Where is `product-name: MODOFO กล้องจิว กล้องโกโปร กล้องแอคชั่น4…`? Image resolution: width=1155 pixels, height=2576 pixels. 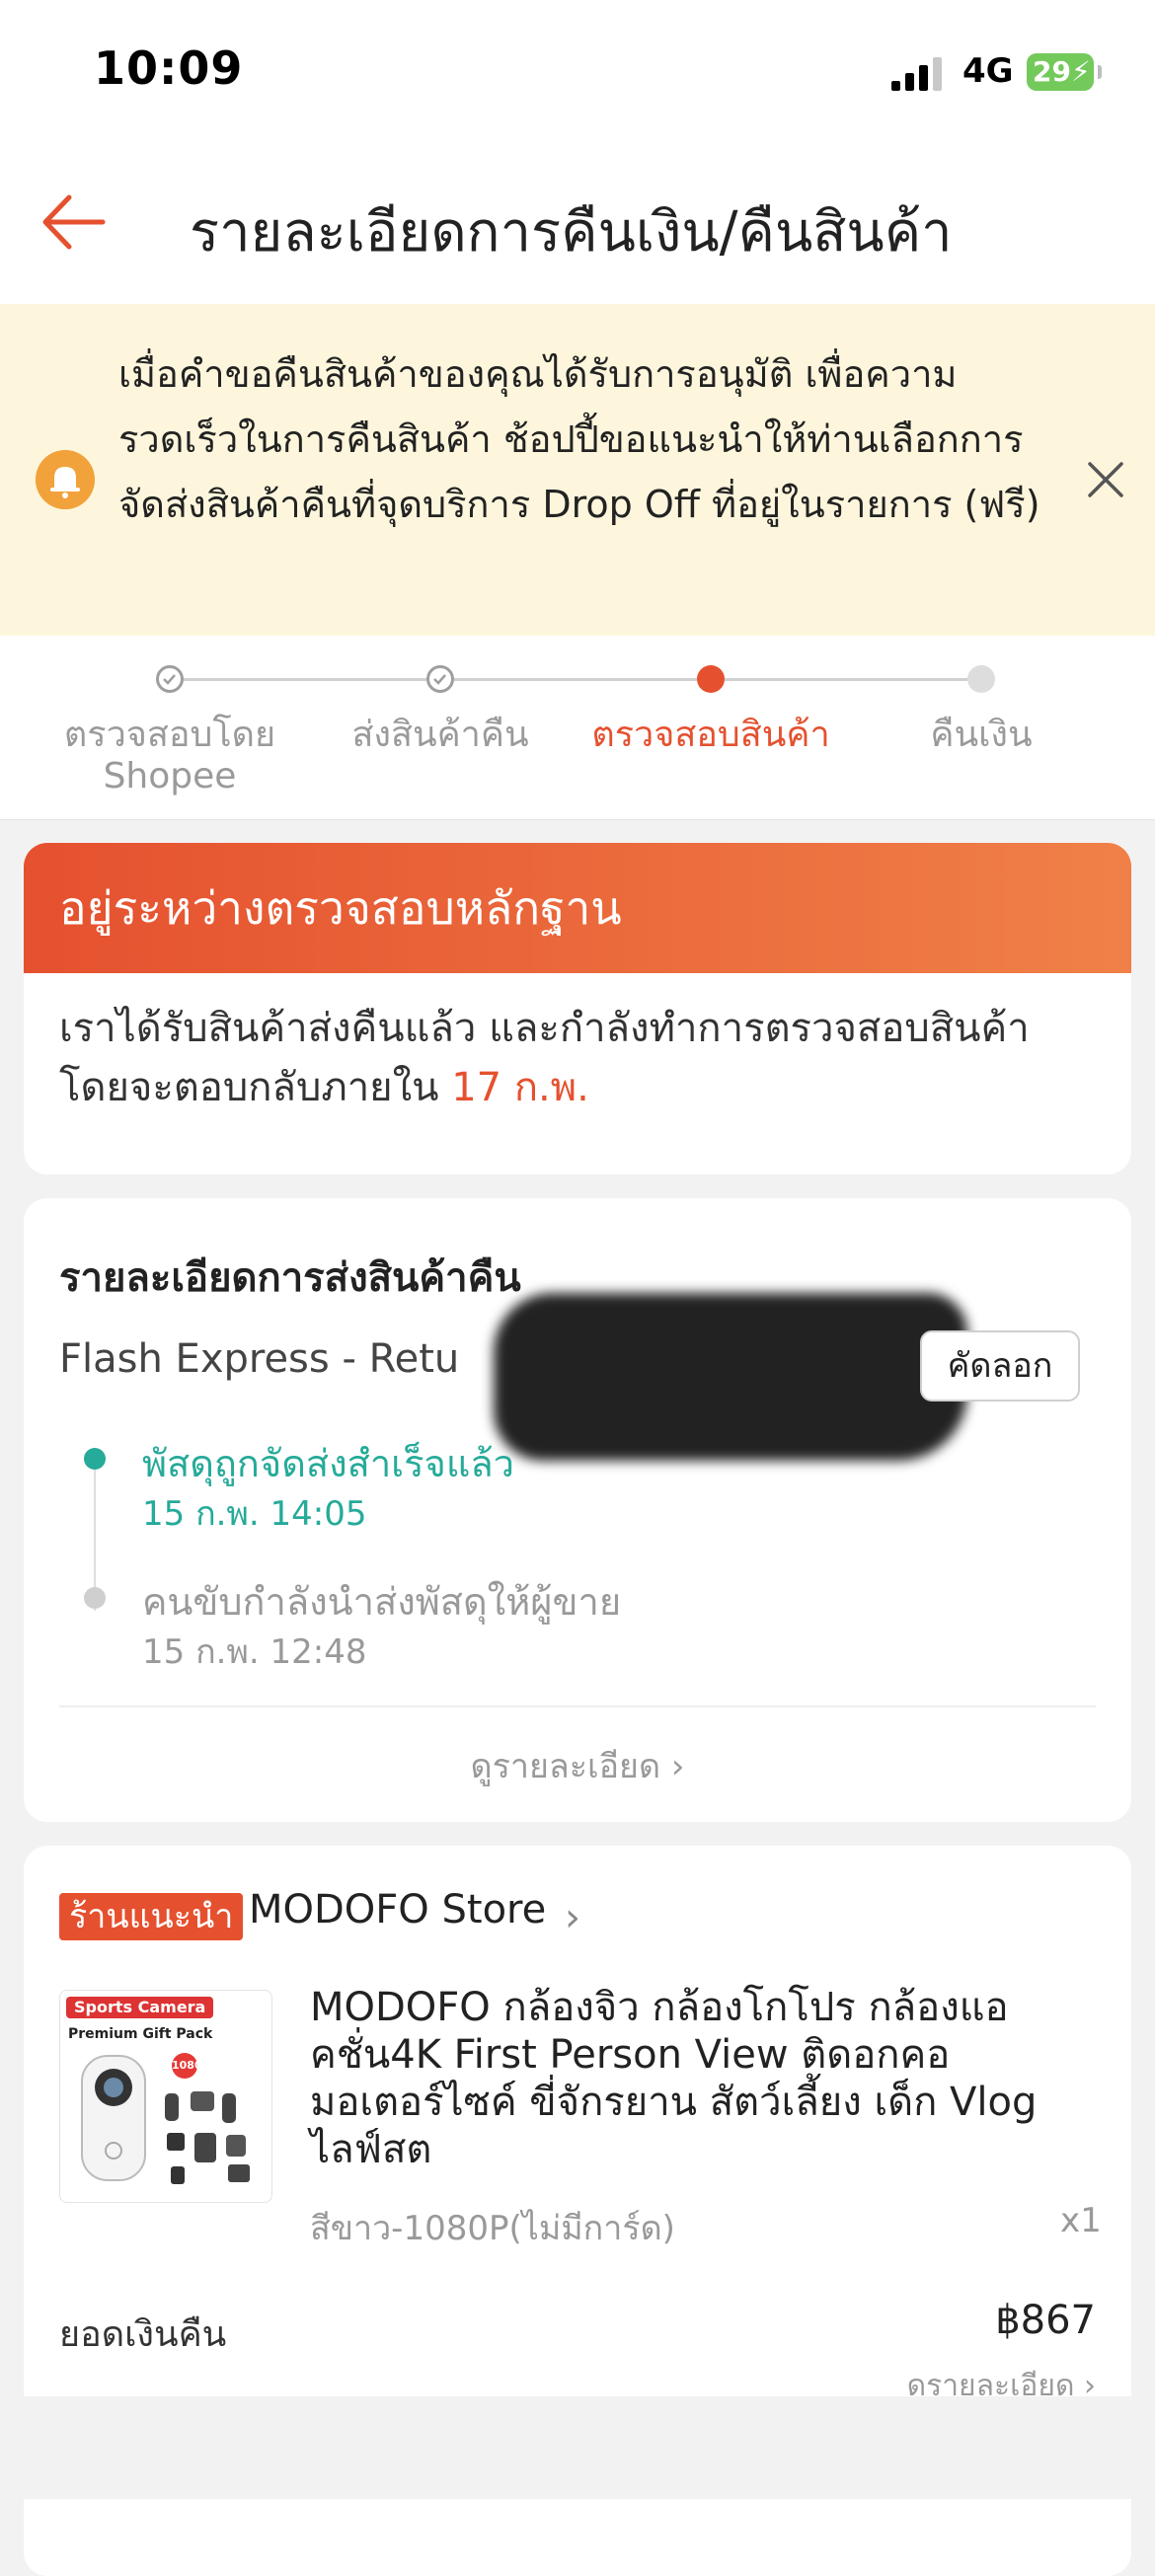 product-name: MODOFO กล้องจิว กล้องโกโปร กล้องแอคชั่น4… is located at coordinates (695, 2078).